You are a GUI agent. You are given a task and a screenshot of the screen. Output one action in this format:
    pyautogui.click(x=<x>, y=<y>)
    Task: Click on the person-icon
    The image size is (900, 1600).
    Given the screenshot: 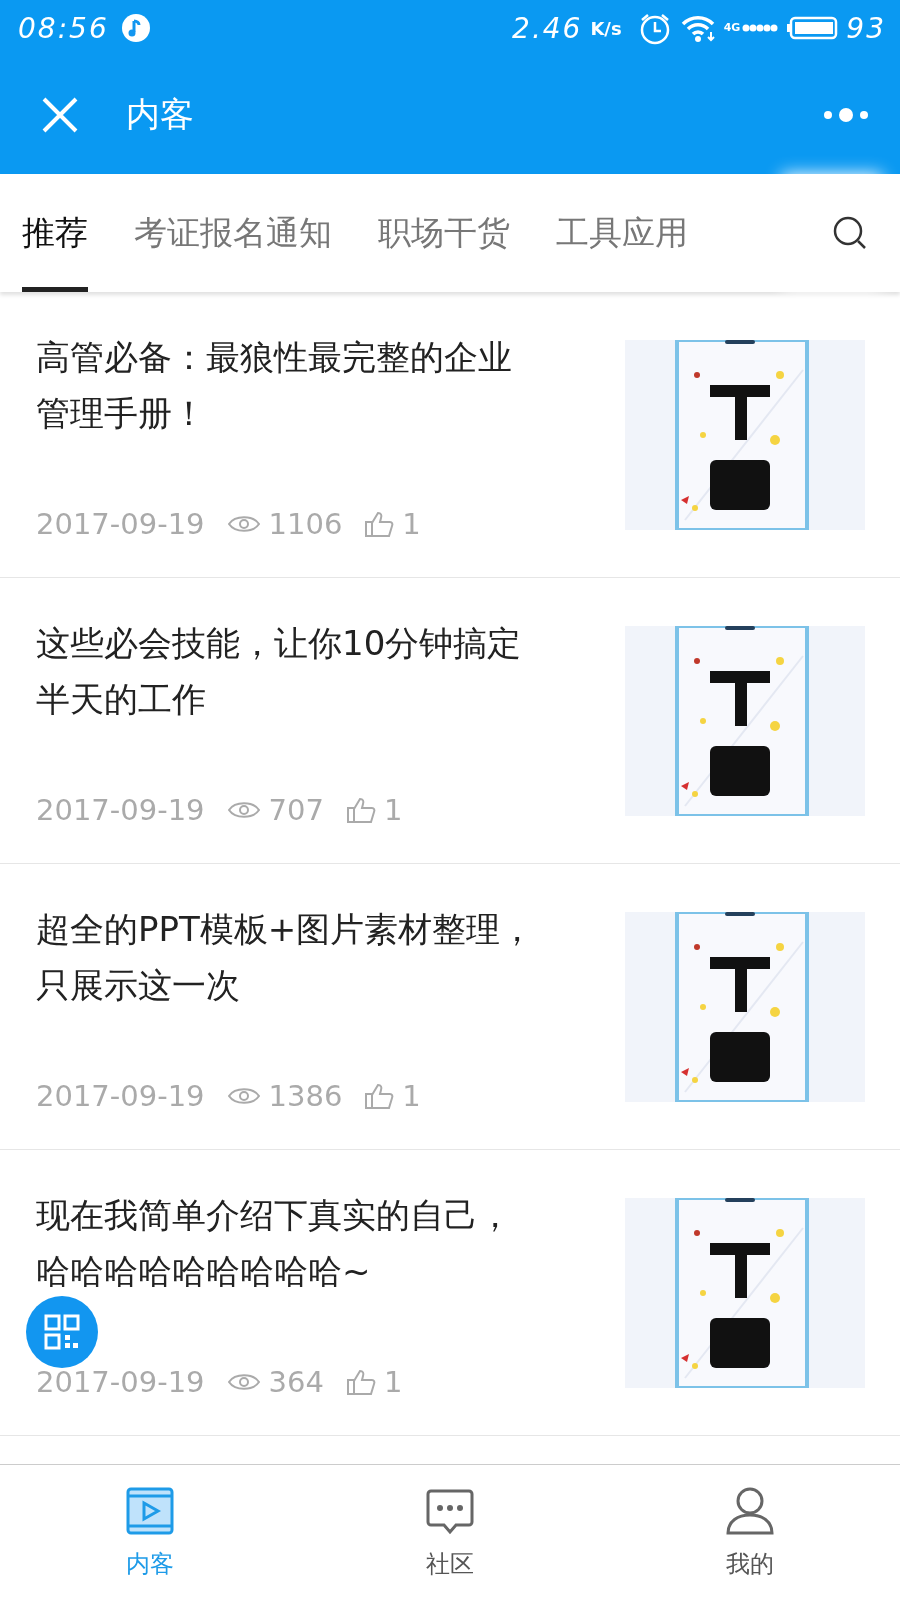 What is the action you would take?
    pyautogui.click(x=750, y=1510)
    